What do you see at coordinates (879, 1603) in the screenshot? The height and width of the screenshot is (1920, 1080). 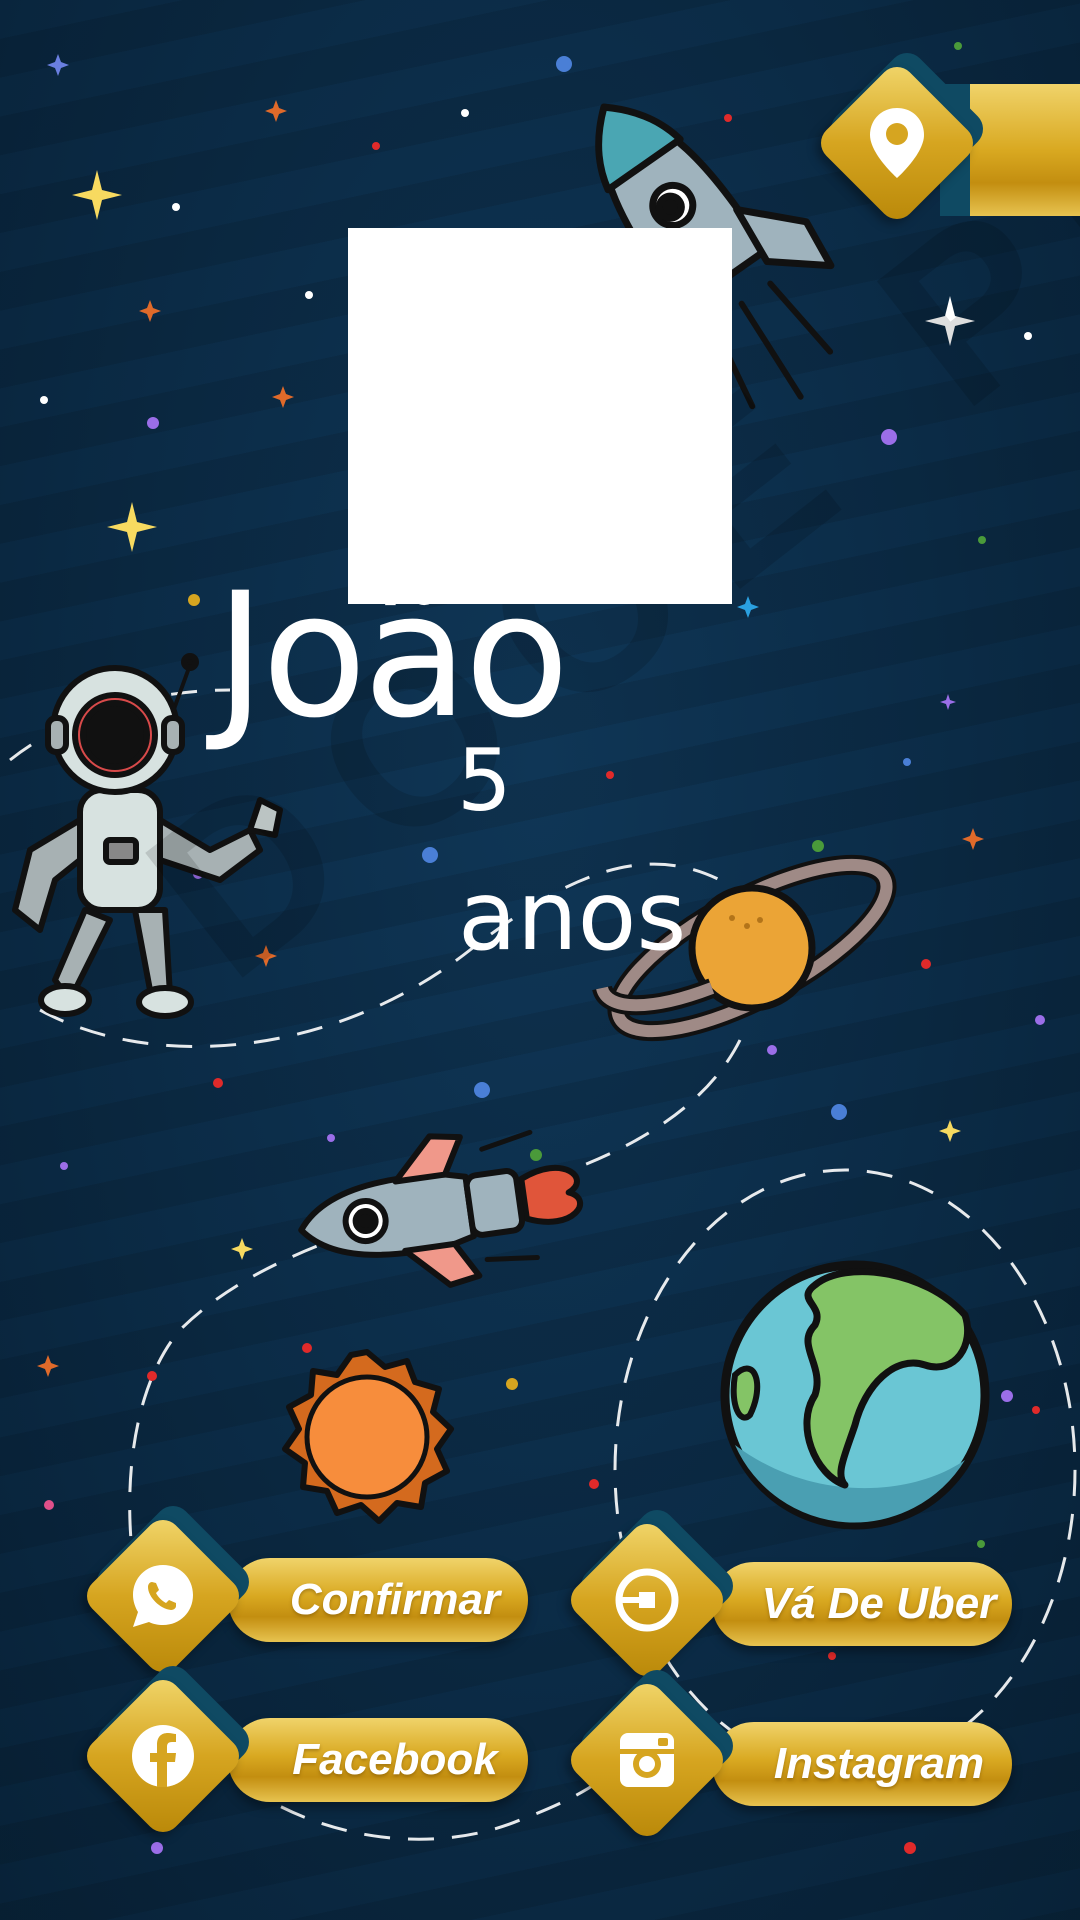 I see `uber-button-label: Vá De Uber` at bounding box center [879, 1603].